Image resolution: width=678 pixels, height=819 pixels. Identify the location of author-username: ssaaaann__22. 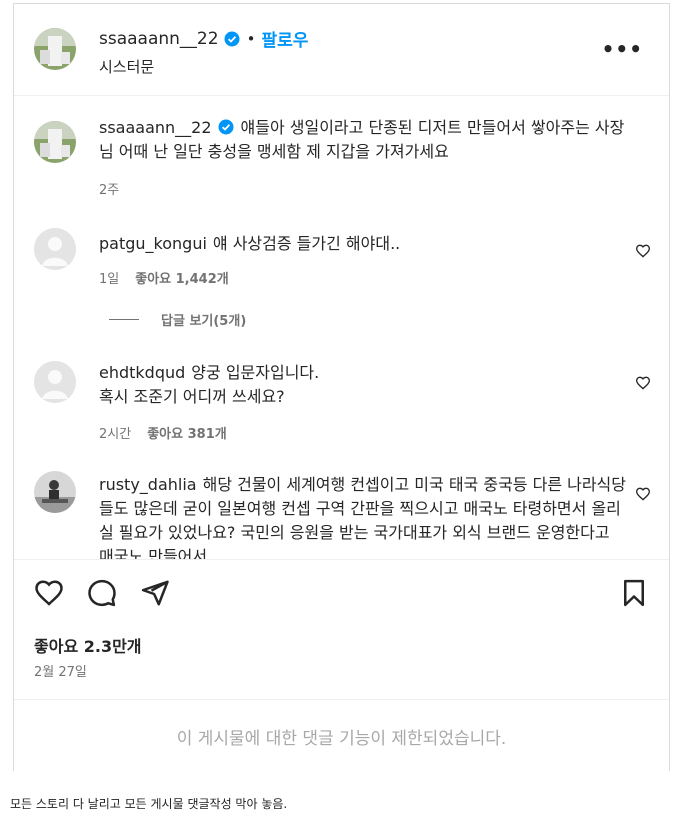
(159, 39).